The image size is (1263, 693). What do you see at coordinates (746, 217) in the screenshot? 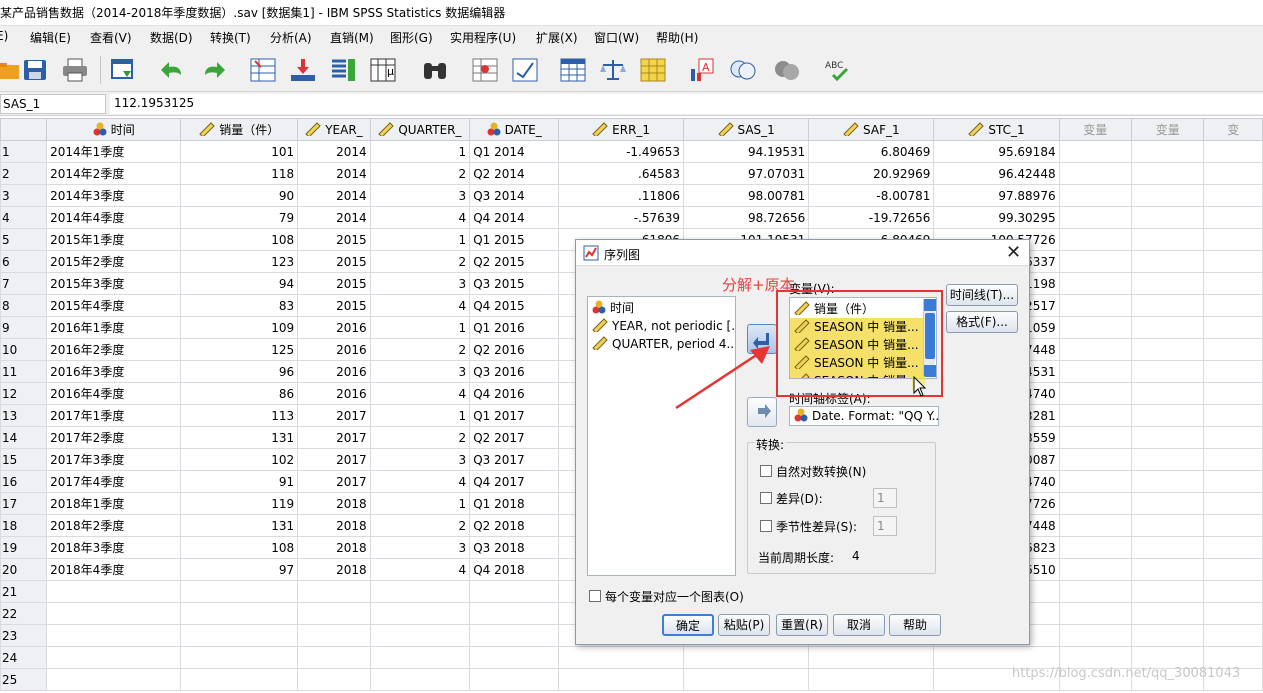
I see `table-cell: 98.72656` at bounding box center [746, 217].